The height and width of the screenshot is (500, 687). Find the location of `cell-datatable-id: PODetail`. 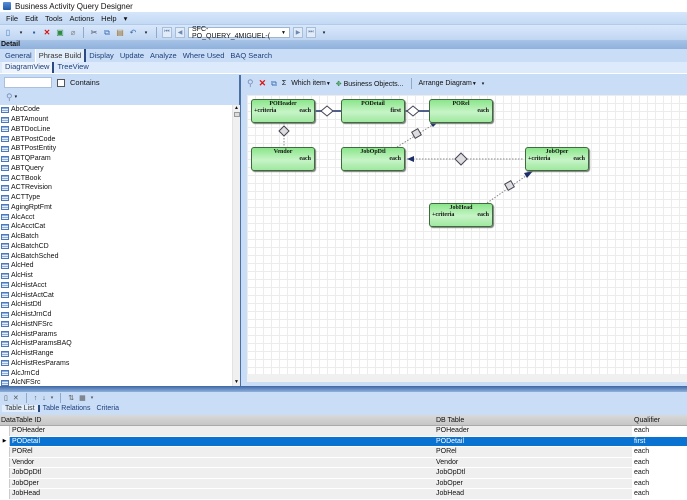

cell-datatable-id: PODetail is located at coordinates (222, 441).